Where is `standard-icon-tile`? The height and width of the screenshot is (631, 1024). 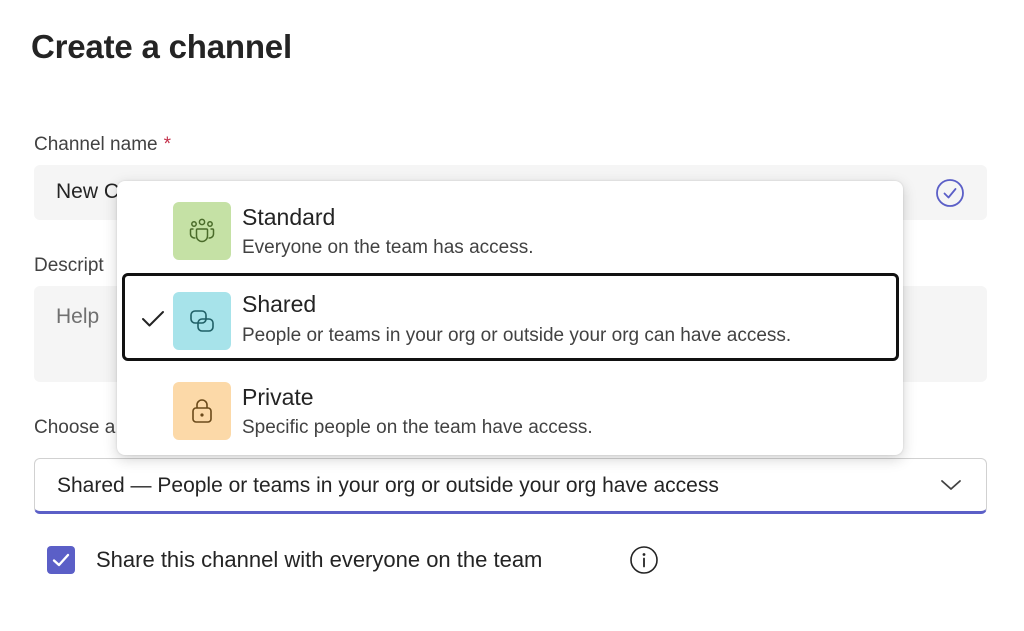 standard-icon-tile is located at coordinates (202, 231).